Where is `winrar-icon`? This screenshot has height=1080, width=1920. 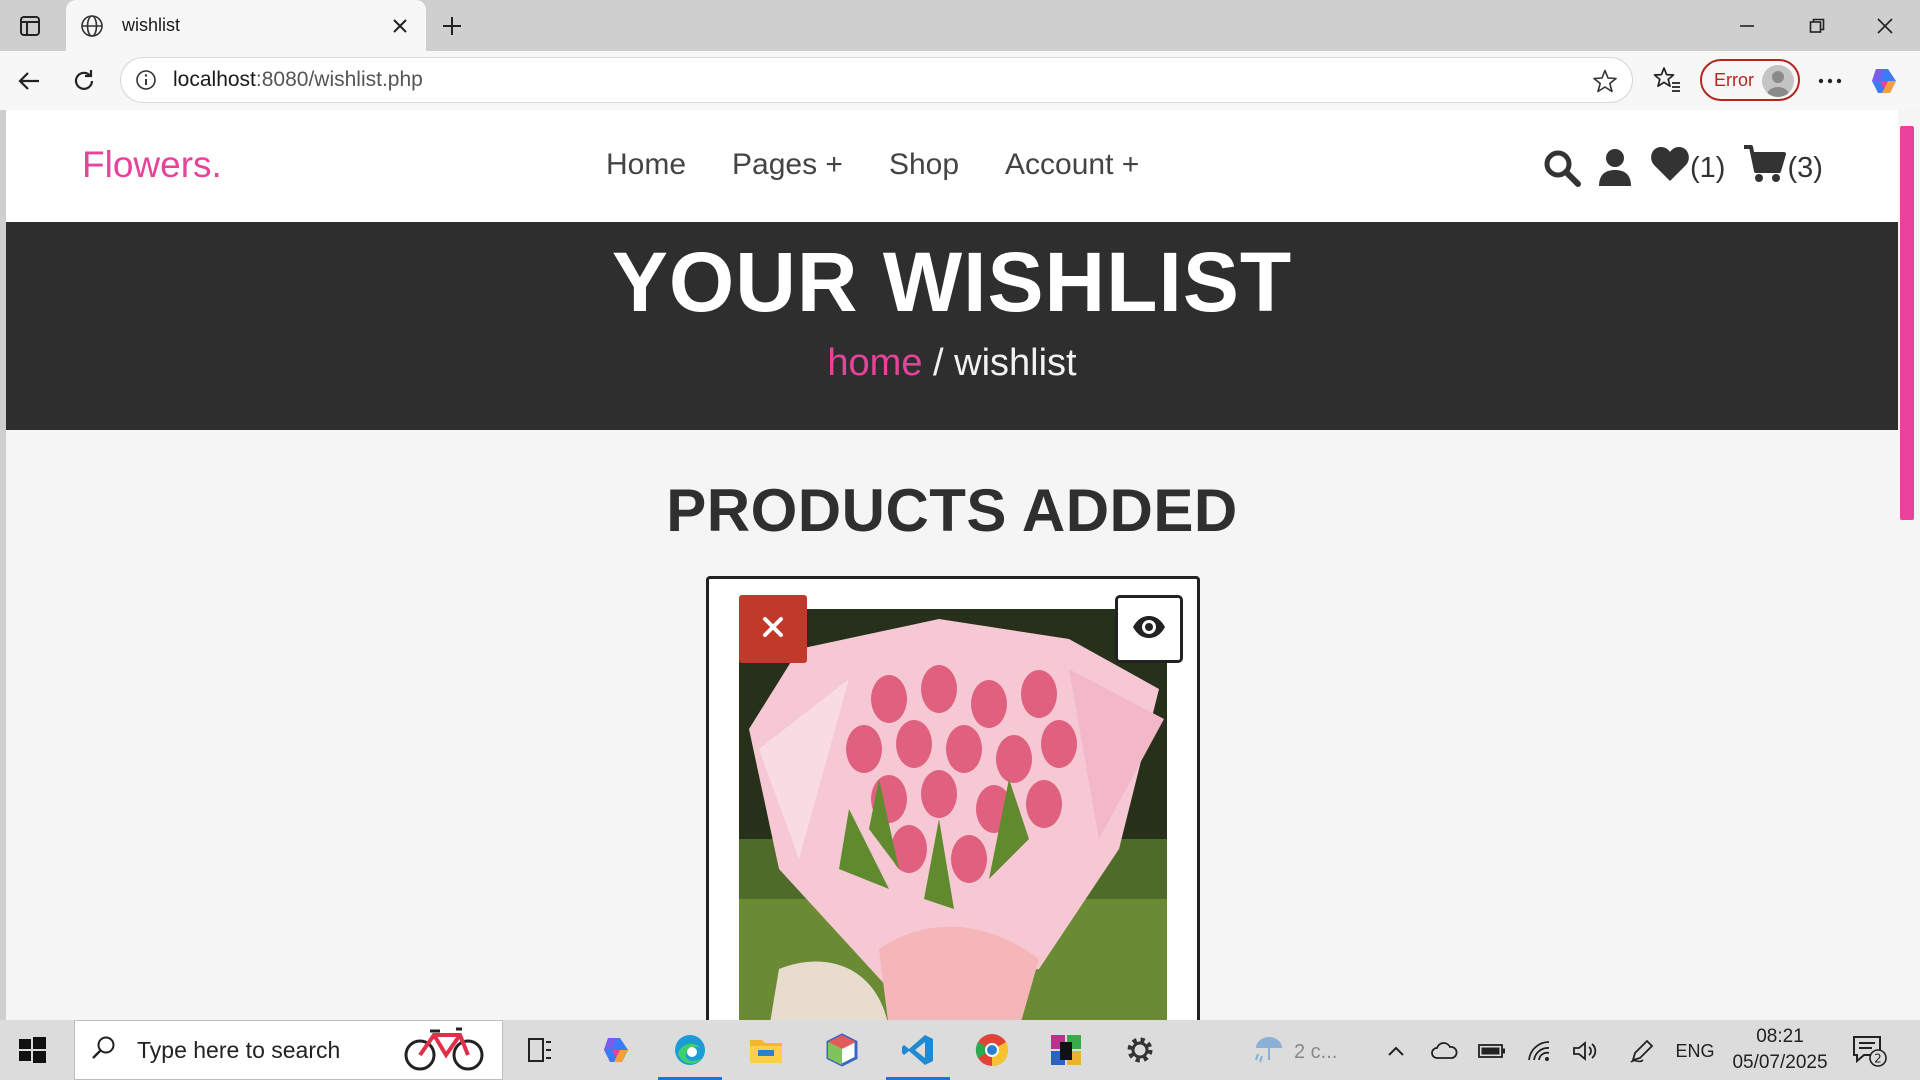
winrar-icon is located at coordinates (1066, 1050).